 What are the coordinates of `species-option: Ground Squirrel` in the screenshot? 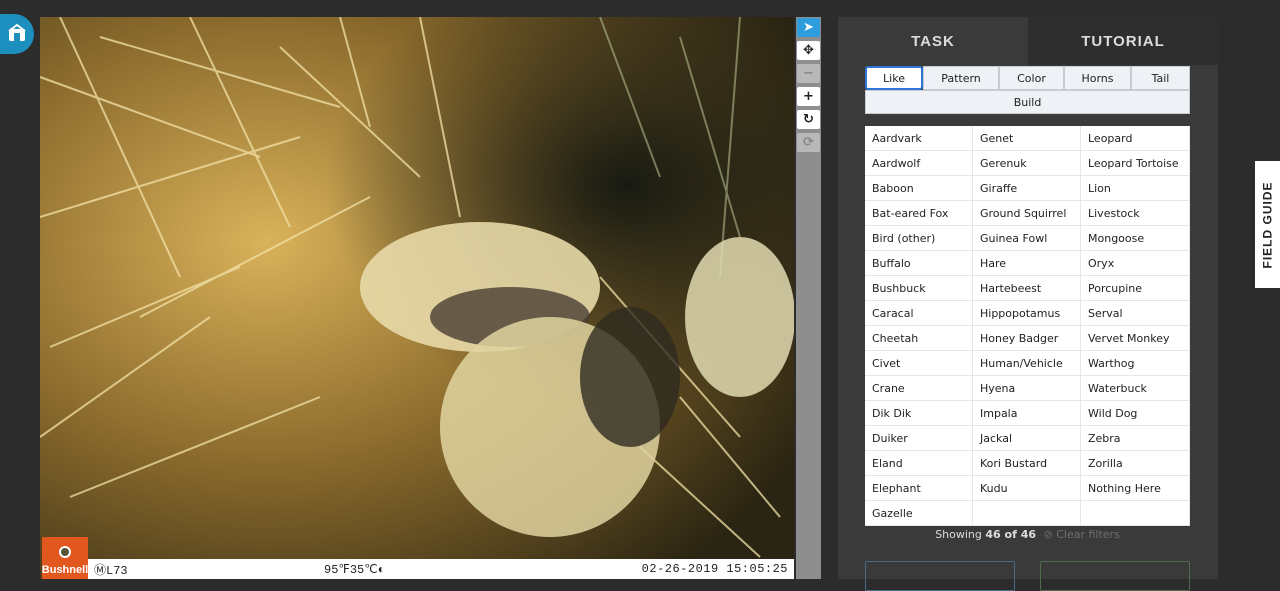 It's located at (1027, 213).